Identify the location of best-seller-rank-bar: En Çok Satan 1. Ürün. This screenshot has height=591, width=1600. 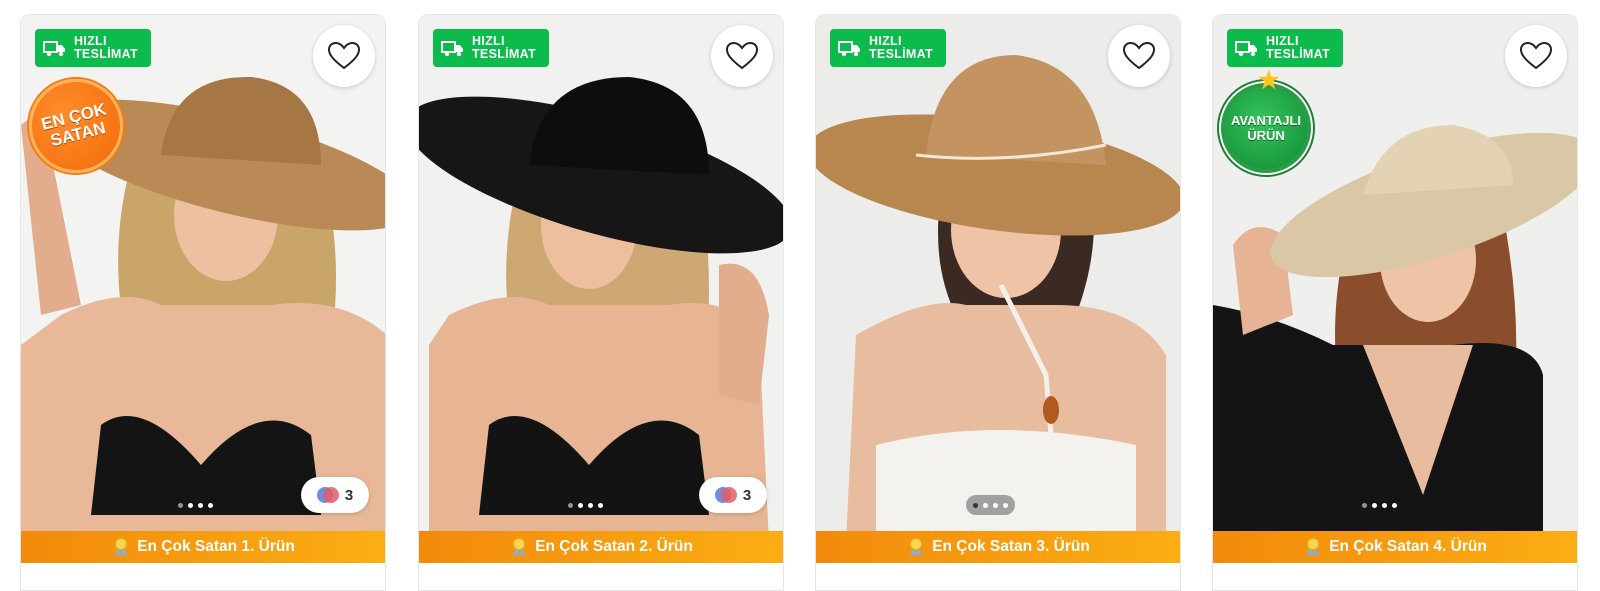
(203, 547).